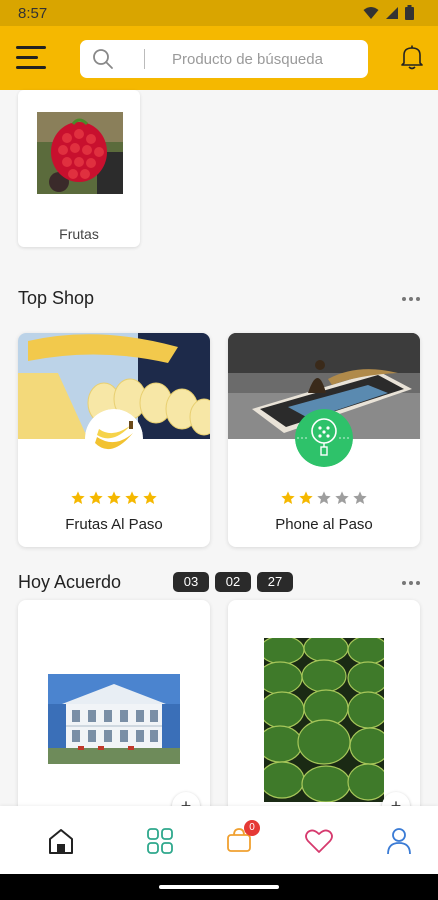  I want to click on phone-store-logo-icon, so click(324, 438).